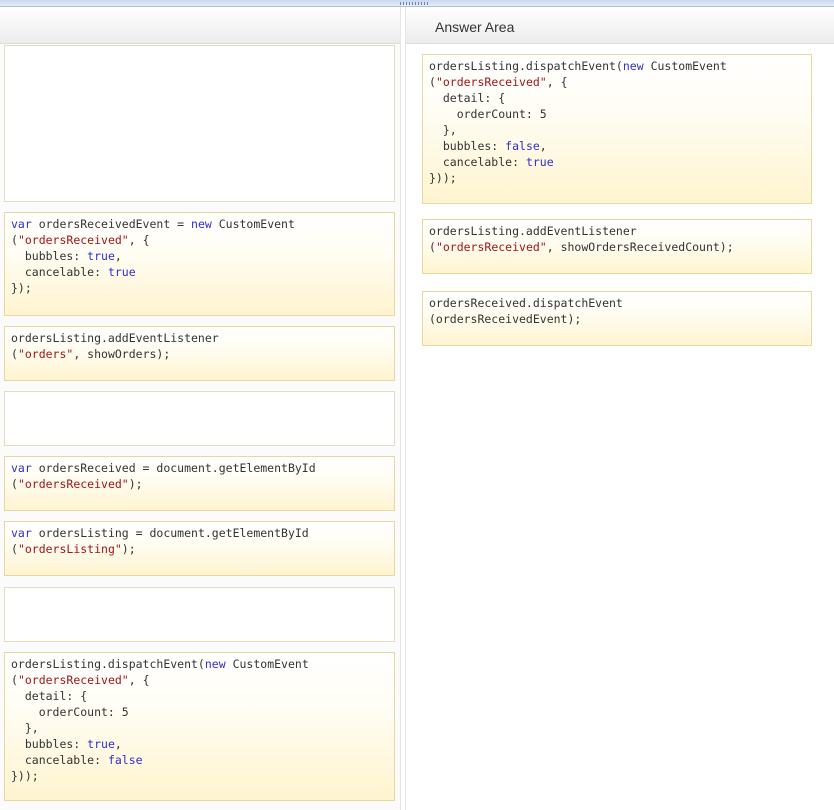 The height and width of the screenshot is (810, 834). I want to click on code-line: }));, so click(199, 776).